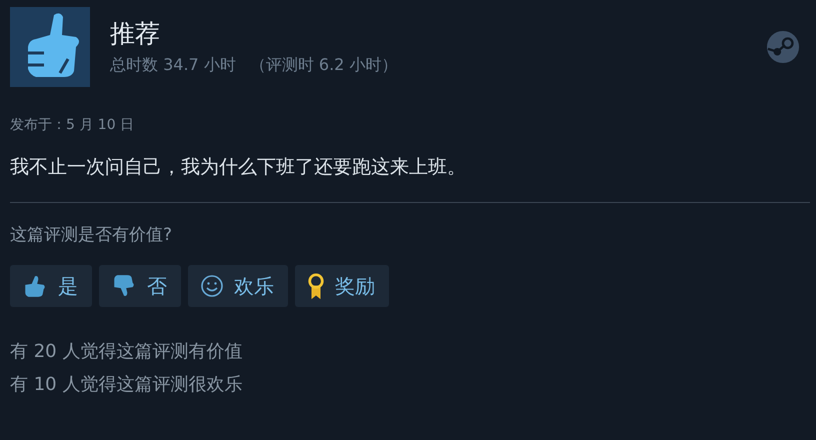  Describe the element at coordinates (51, 286) in the screenshot. I see `thumb-up-button: 是` at that location.